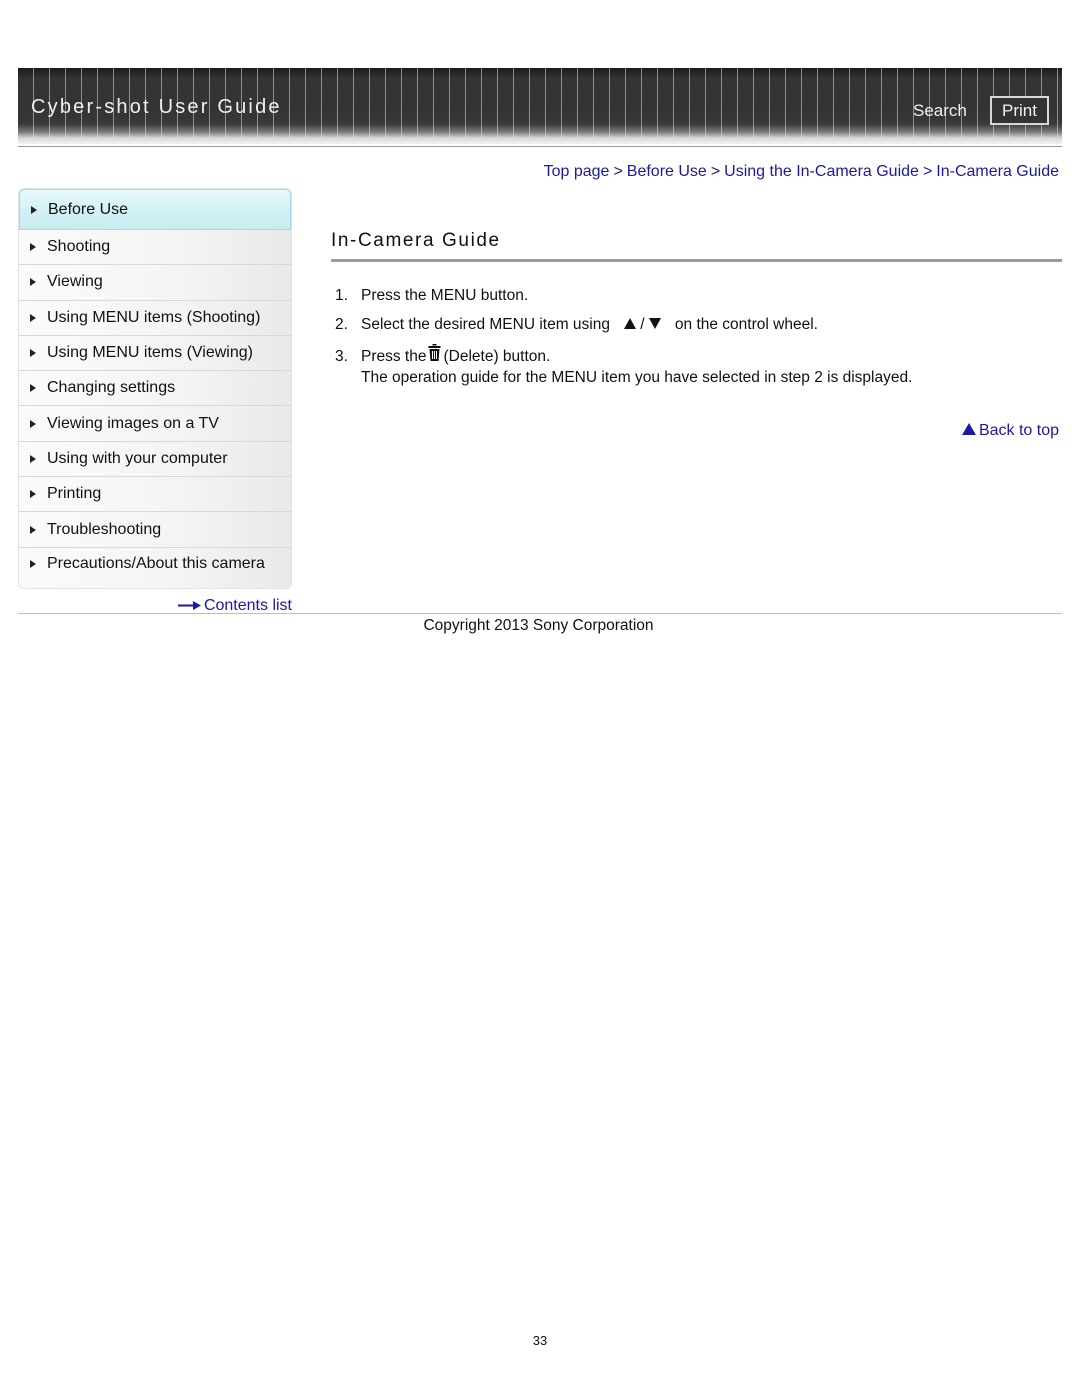 Image resolution: width=1080 pixels, height=1397 pixels. Describe the element at coordinates (485, 324) in the screenshot. I see `step-text: Select the desired MENU item using` at that location.